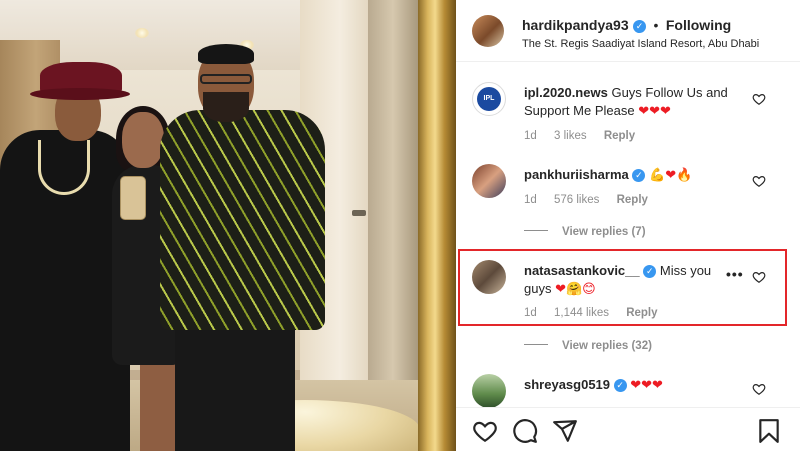 This screenshot has height=451, width=800. Describe the element at coordinates (671, 174) in the screenshot. I see `comment-emoji: 💪❤🔥` at that location.